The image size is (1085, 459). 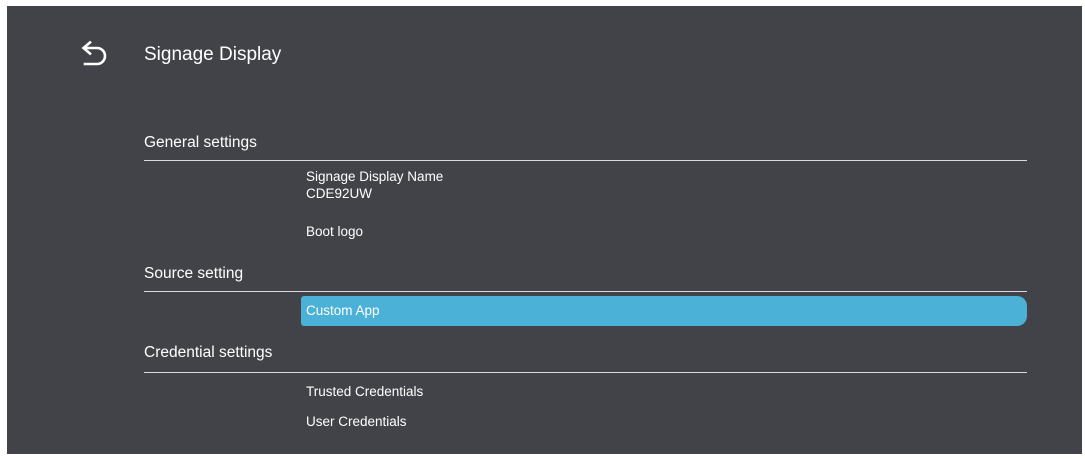 What do you see at coordinates (339, 193) in the screenshot?
I see `signage-display-name-value: CDE92UW` at bounding box center [339, 193].